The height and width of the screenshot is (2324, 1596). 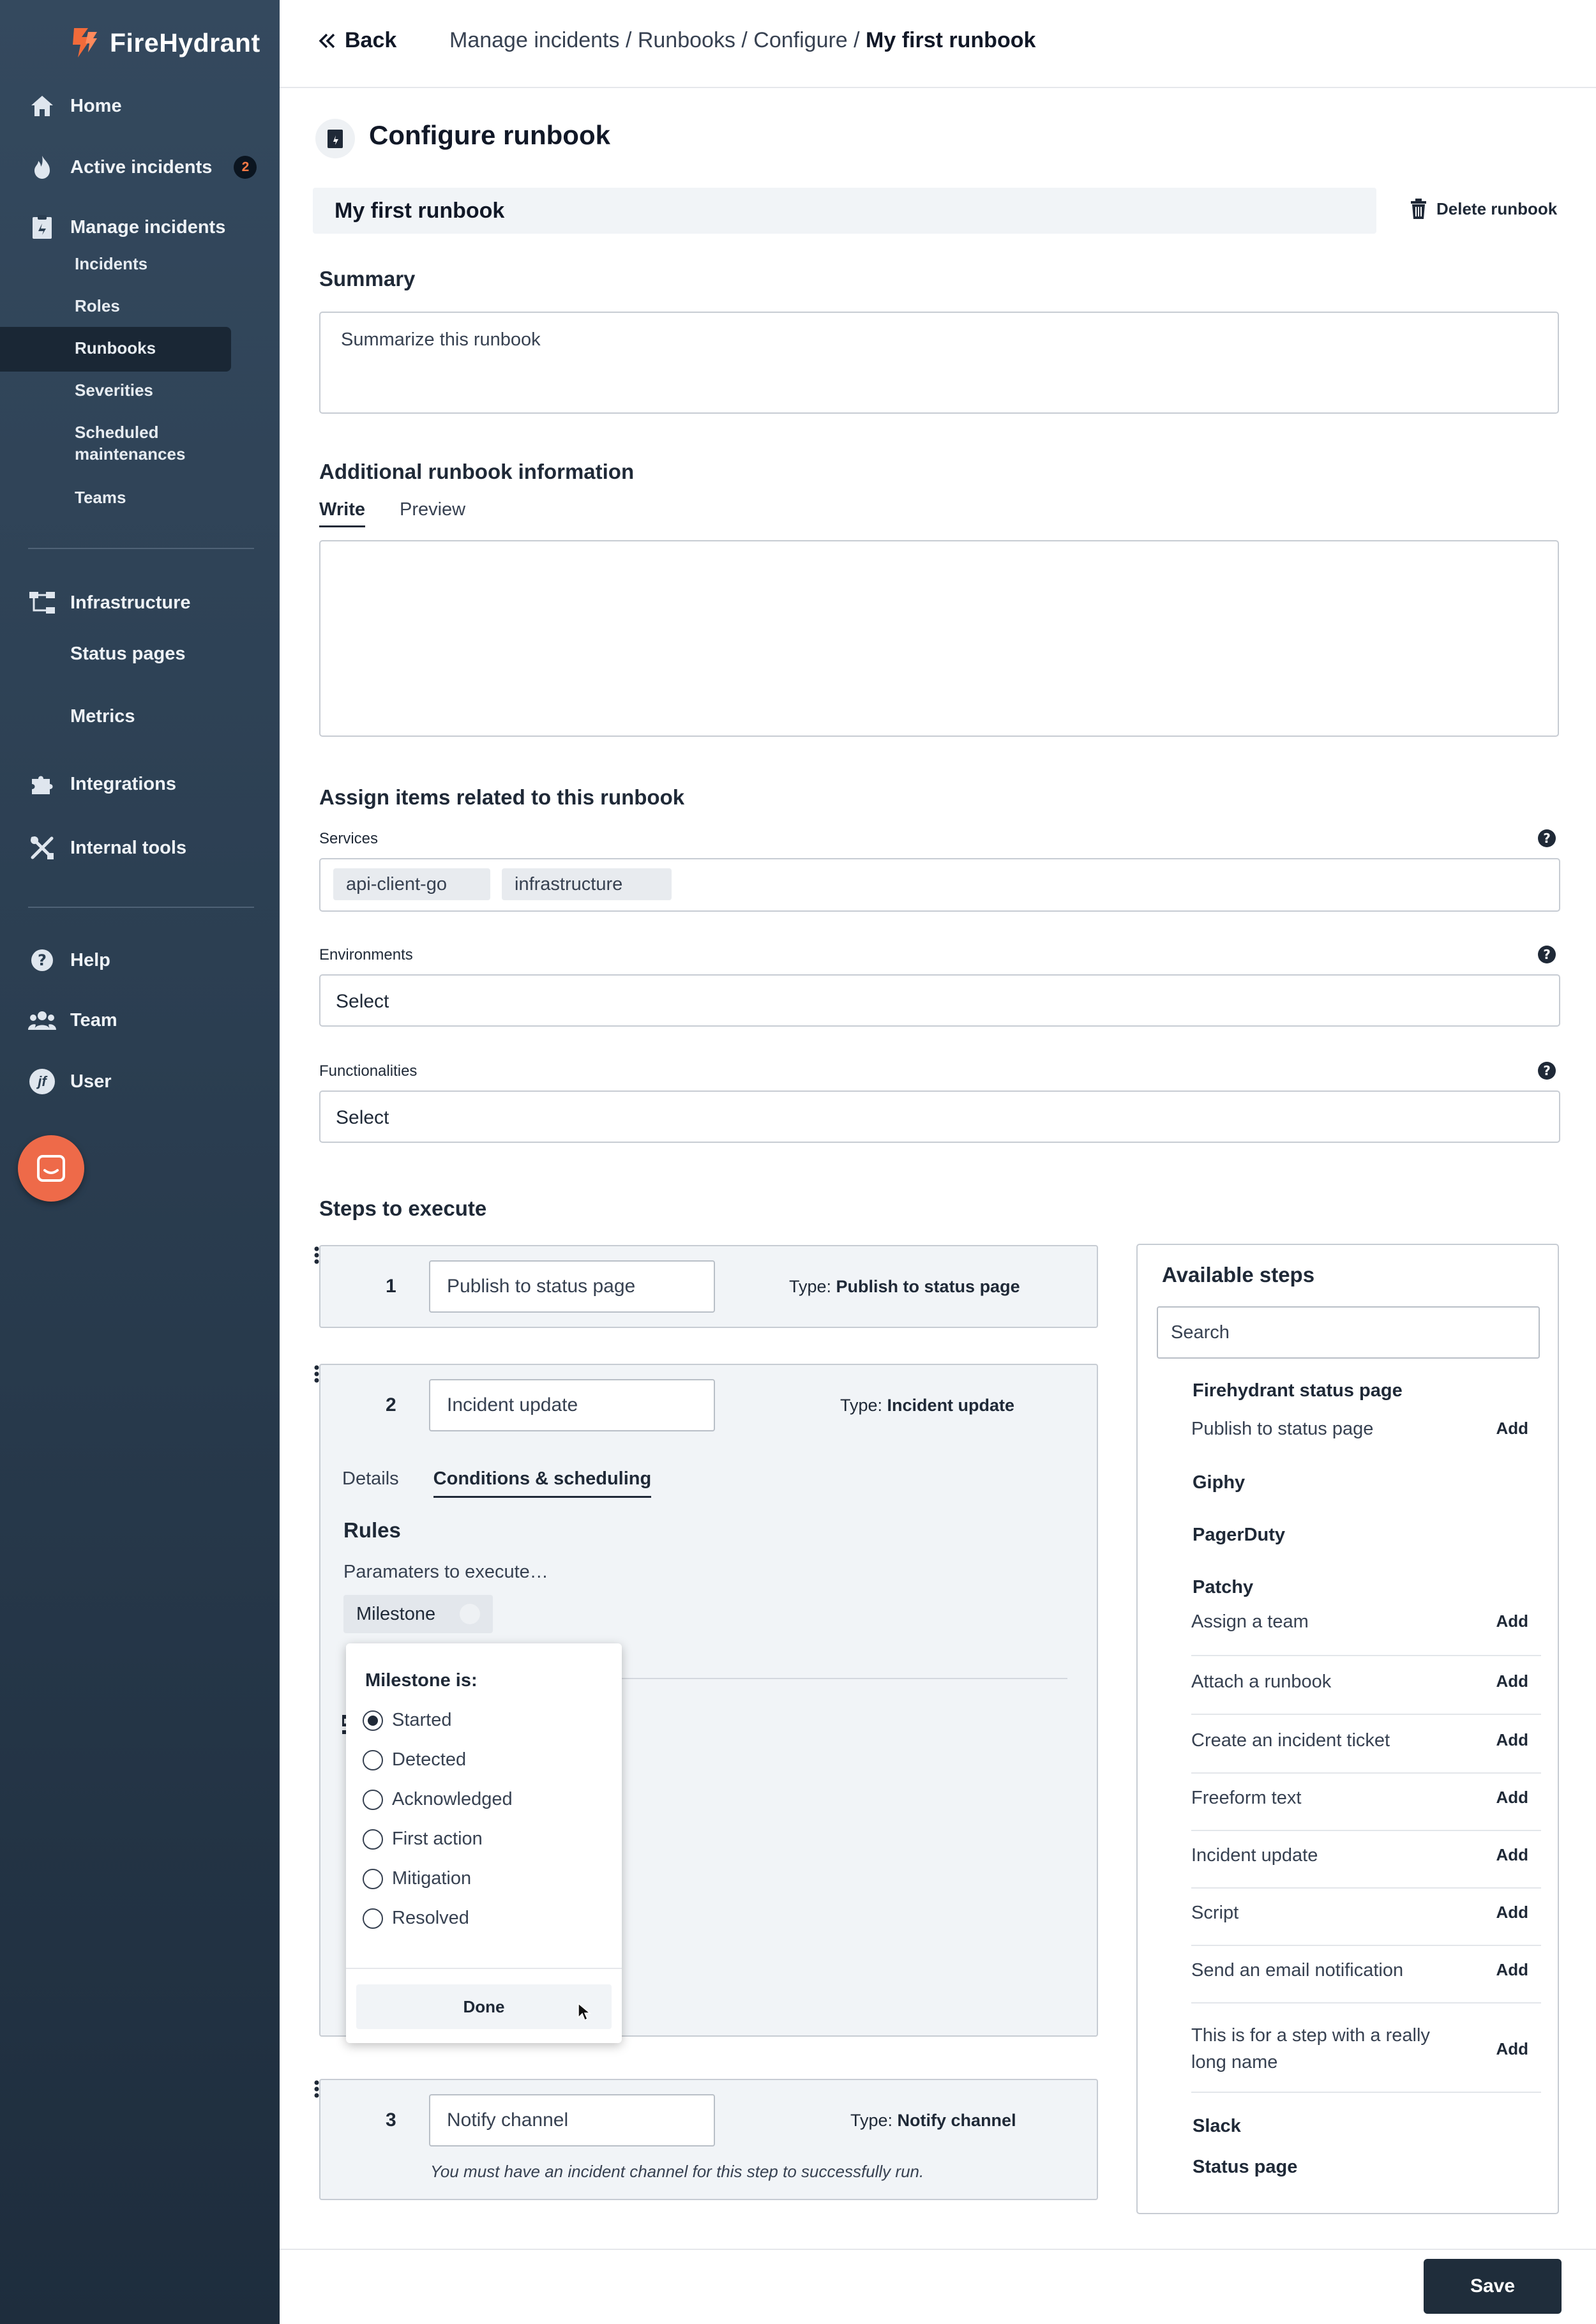 What do you see at coordinates (1366, 1913) in the screenshot?
I see `available-step-row: Script Add` at bounding box center [1366, 1913].